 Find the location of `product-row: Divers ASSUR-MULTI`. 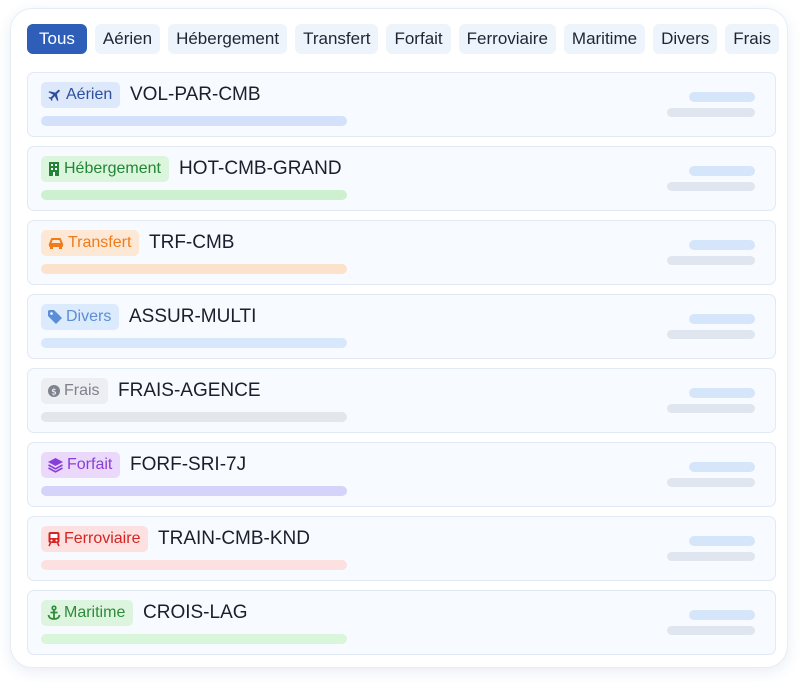

product-row: Divers ASSUR-MULTI is located at coordinates (401, 326).